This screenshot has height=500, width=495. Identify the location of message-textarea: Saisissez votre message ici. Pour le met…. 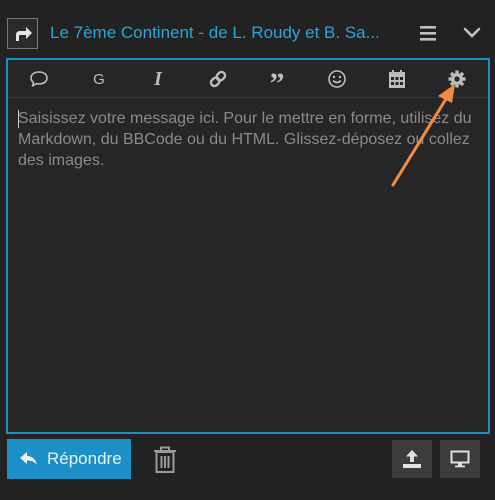
(248, 139).